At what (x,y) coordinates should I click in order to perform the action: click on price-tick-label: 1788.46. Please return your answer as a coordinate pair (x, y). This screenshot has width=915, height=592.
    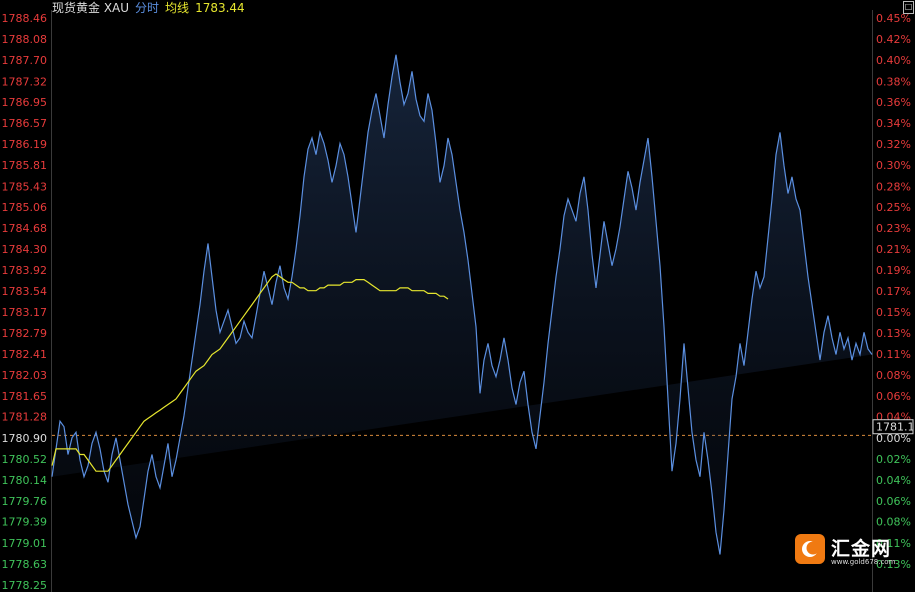
    Looking at the image, I should click on (25, 18).